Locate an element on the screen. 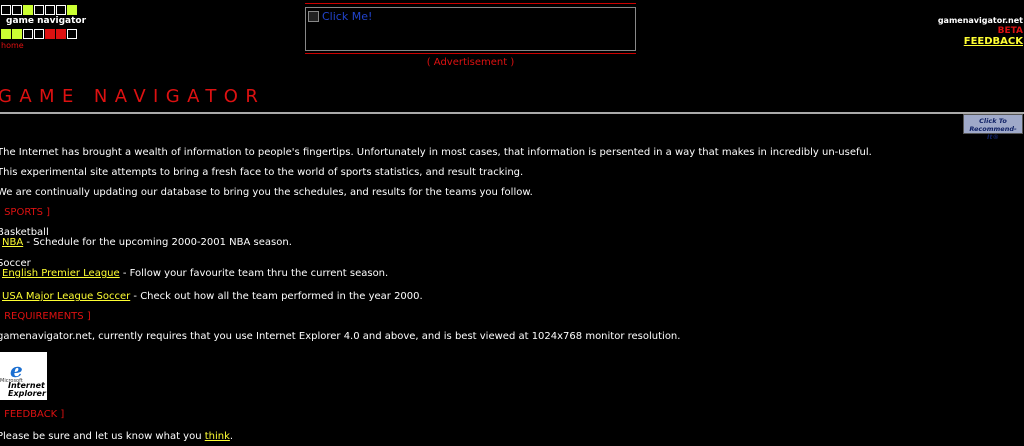 The image size is (1024, 446). beta-badge: BETA is located at coordinates (1010, 31).